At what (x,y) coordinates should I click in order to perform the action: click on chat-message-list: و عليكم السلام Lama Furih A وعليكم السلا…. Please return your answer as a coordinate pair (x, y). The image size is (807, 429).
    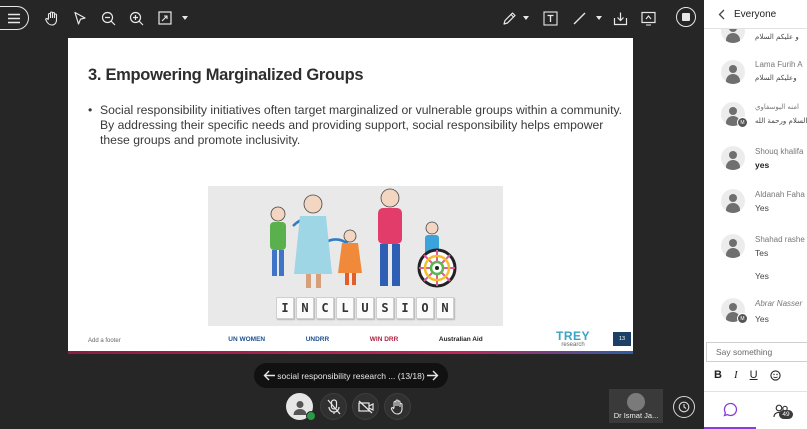
    Looking at the image, I should click on (755, 181).